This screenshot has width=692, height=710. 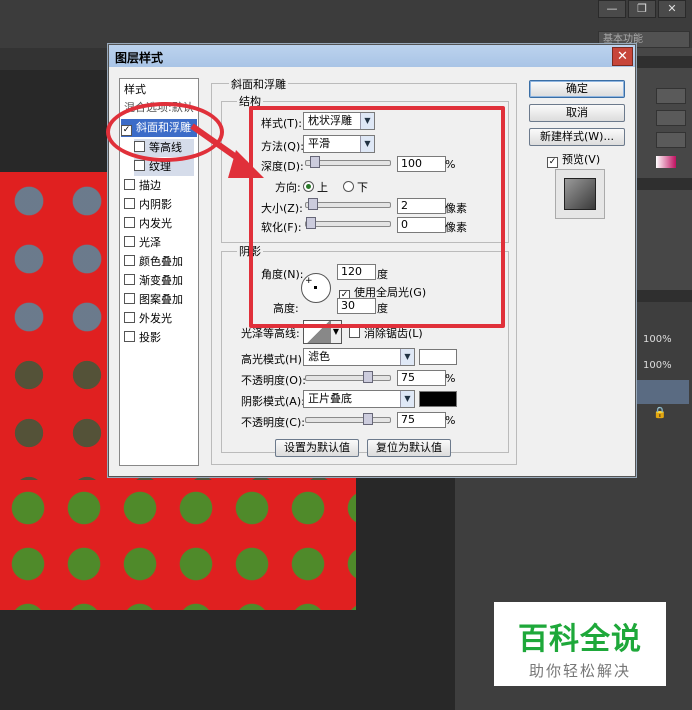 I want to click on ok-button: 确定, so click(x=577, y=89).